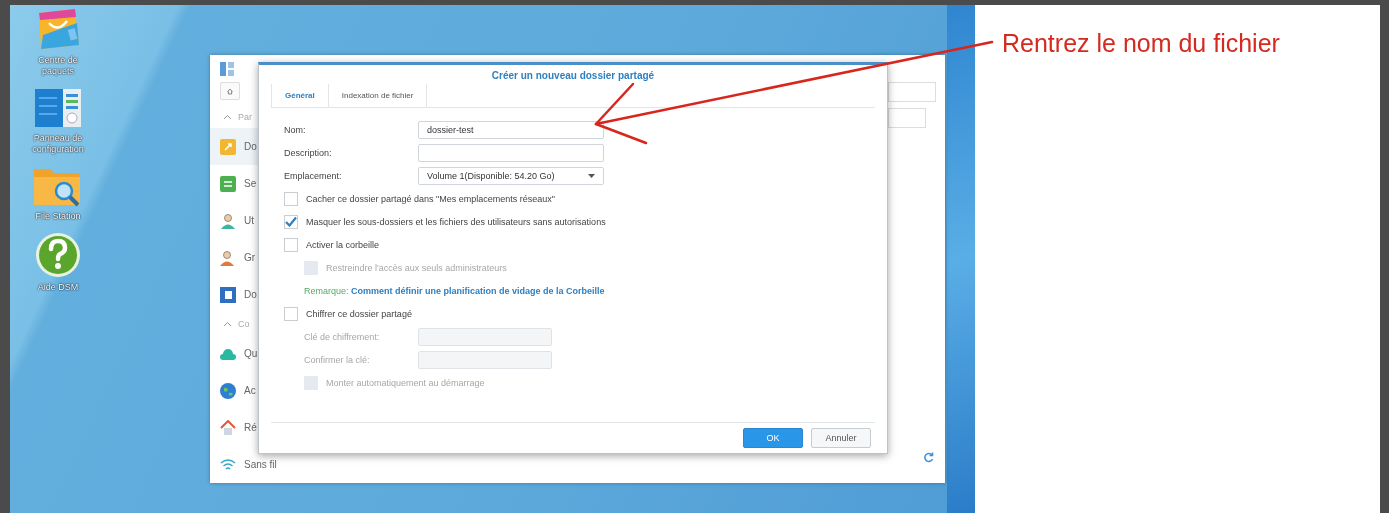  I want to click on text-field: dossier-test, so click(511, 129).